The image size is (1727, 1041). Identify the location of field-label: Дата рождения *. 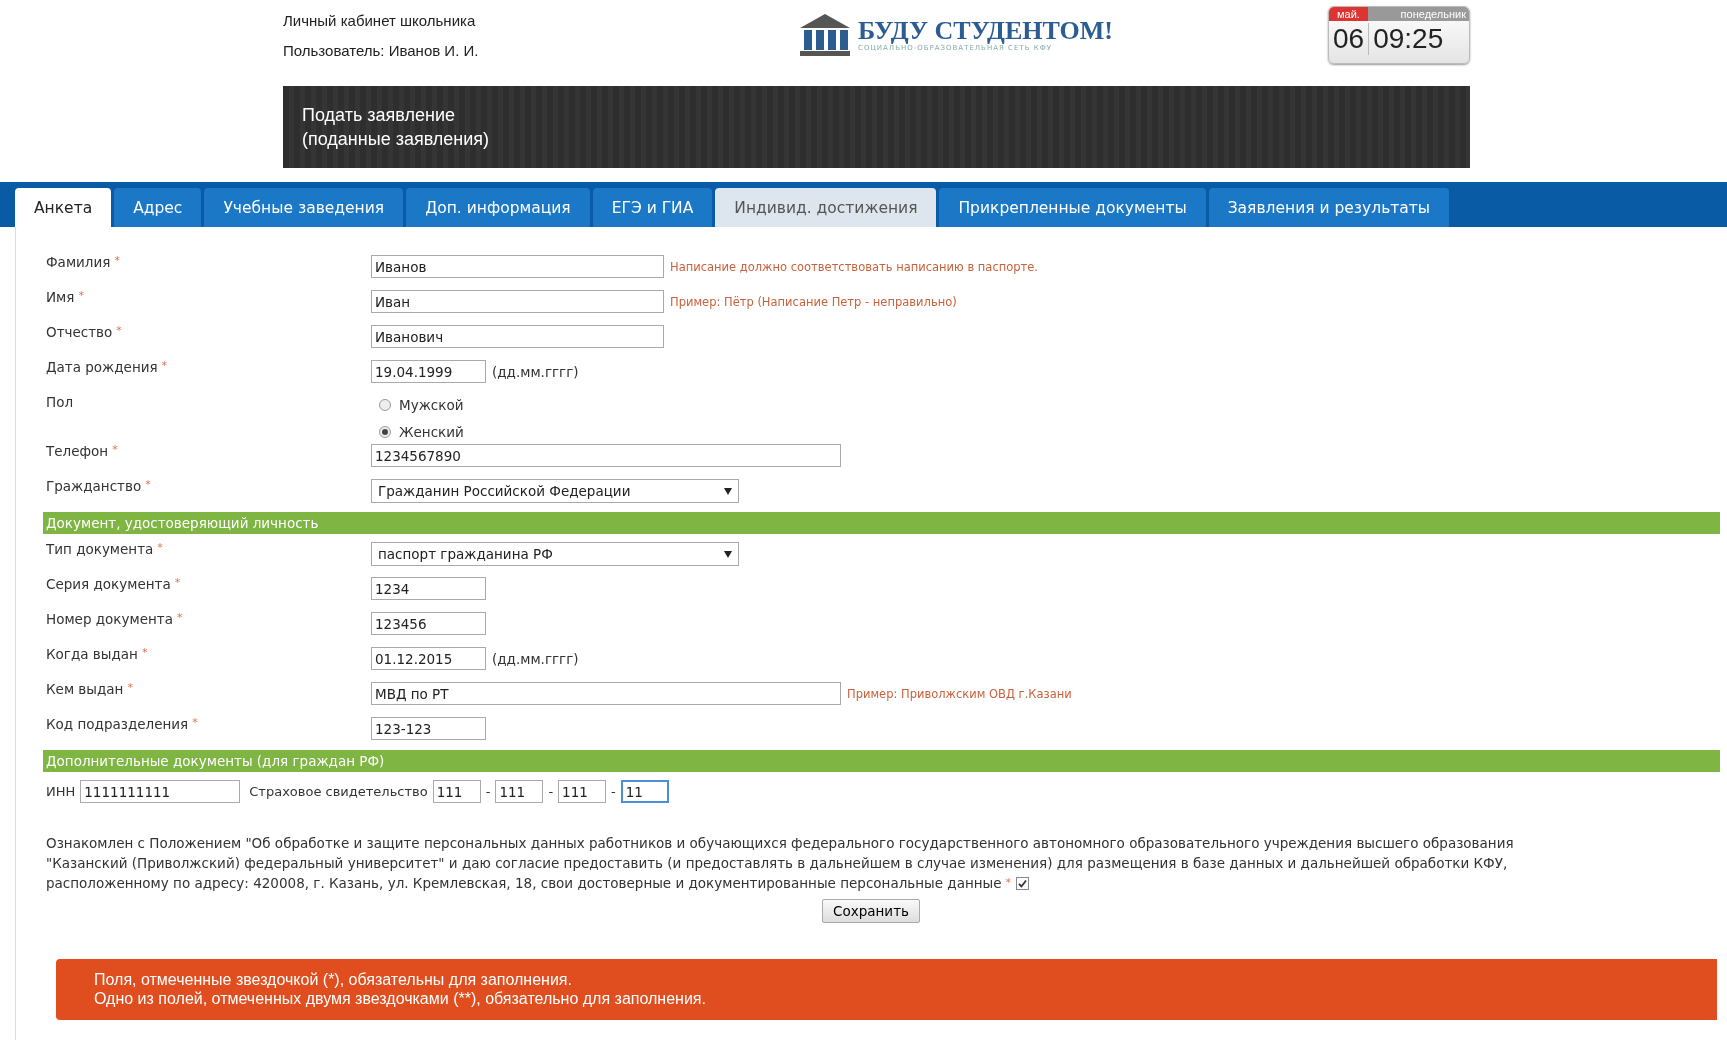
(107, 366).